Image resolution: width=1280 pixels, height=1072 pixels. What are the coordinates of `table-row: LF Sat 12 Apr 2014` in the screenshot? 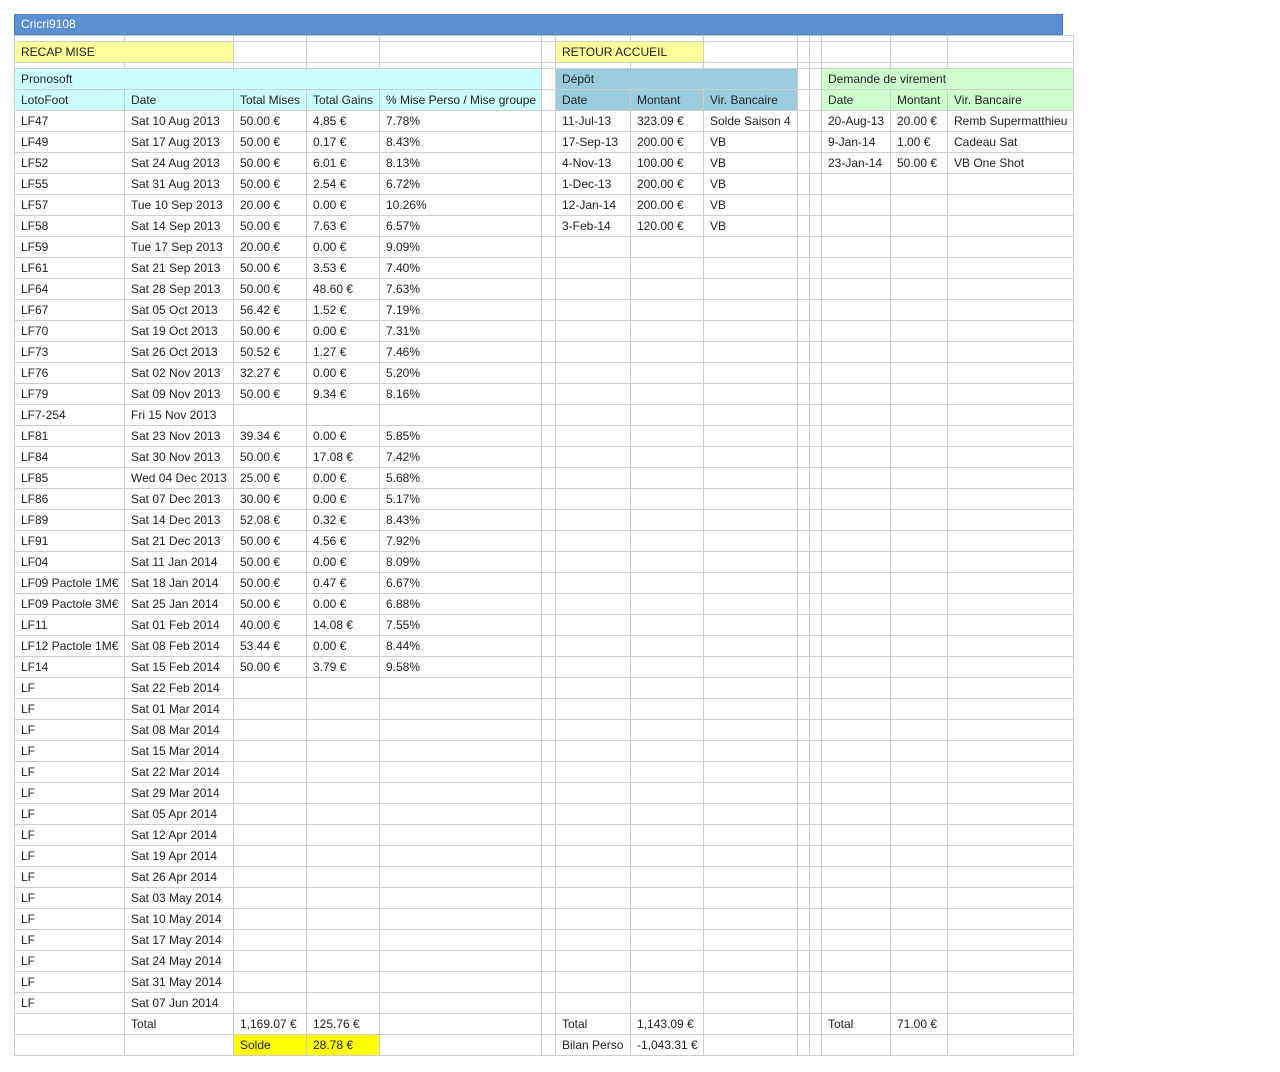 It's located at (544, 835).